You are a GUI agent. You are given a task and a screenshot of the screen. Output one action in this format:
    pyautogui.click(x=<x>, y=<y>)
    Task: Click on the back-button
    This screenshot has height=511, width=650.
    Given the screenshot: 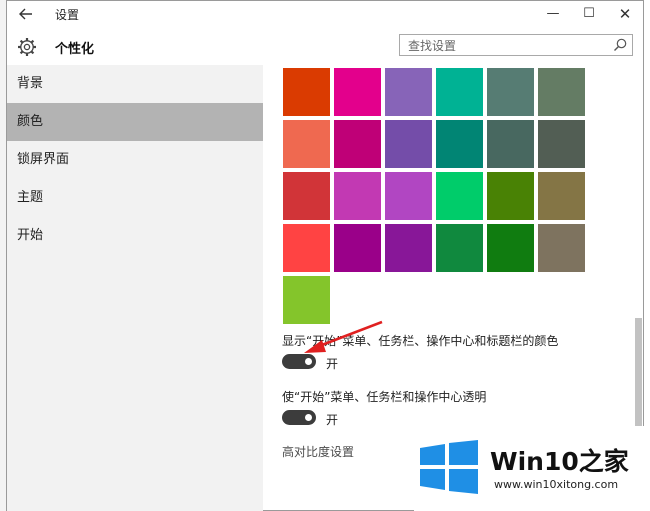 What is the action you would take?
    pyautogui.click(x=26, y=14)
    